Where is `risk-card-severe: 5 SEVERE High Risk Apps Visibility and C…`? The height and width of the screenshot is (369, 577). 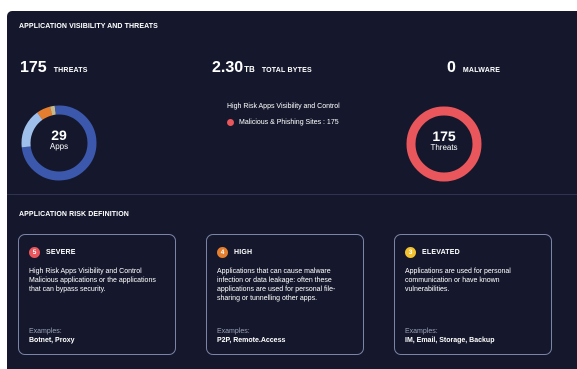 risk-card-severe: 5 SEVERE High Risk Apps Visibility and C… is located at coordinates (97, 294).